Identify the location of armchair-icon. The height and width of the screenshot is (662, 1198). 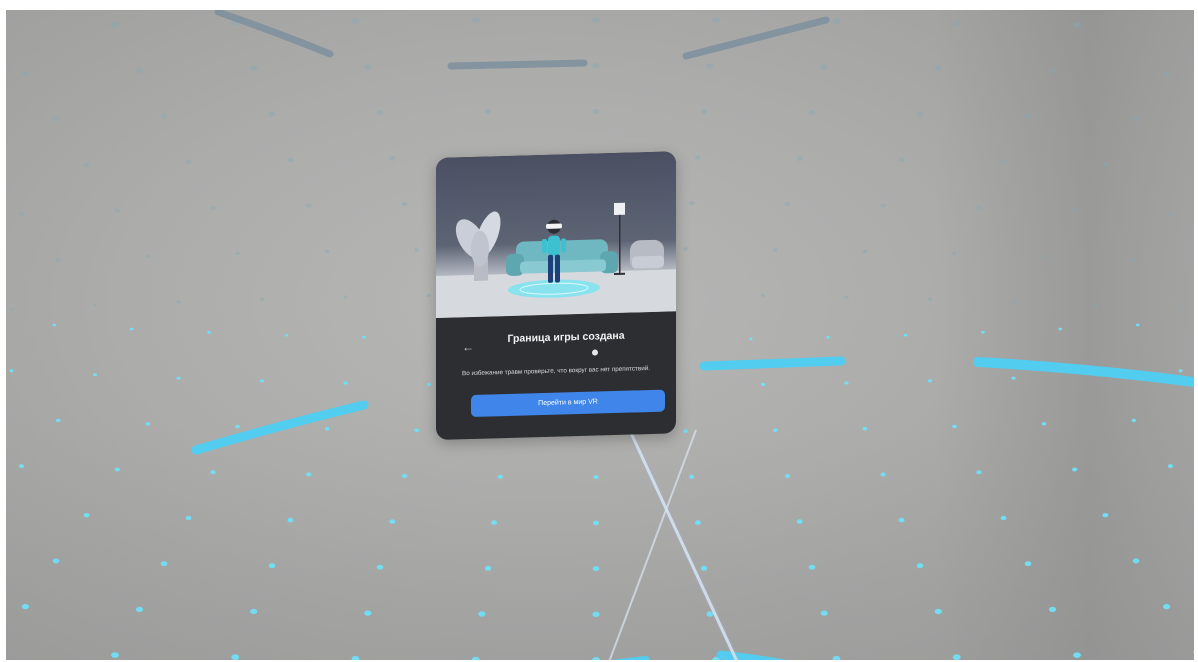
(647, 255).